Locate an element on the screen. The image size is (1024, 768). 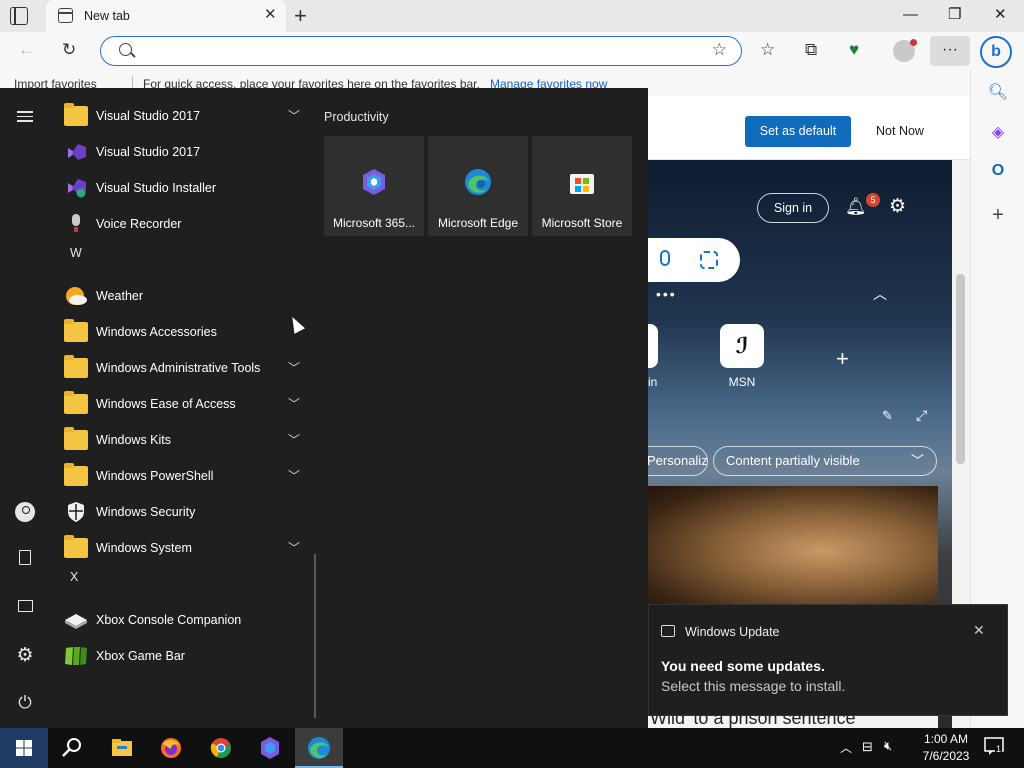
app-item-windows-powershell: Windows PowerShell ﹀ is located at coordinates (183, 476).